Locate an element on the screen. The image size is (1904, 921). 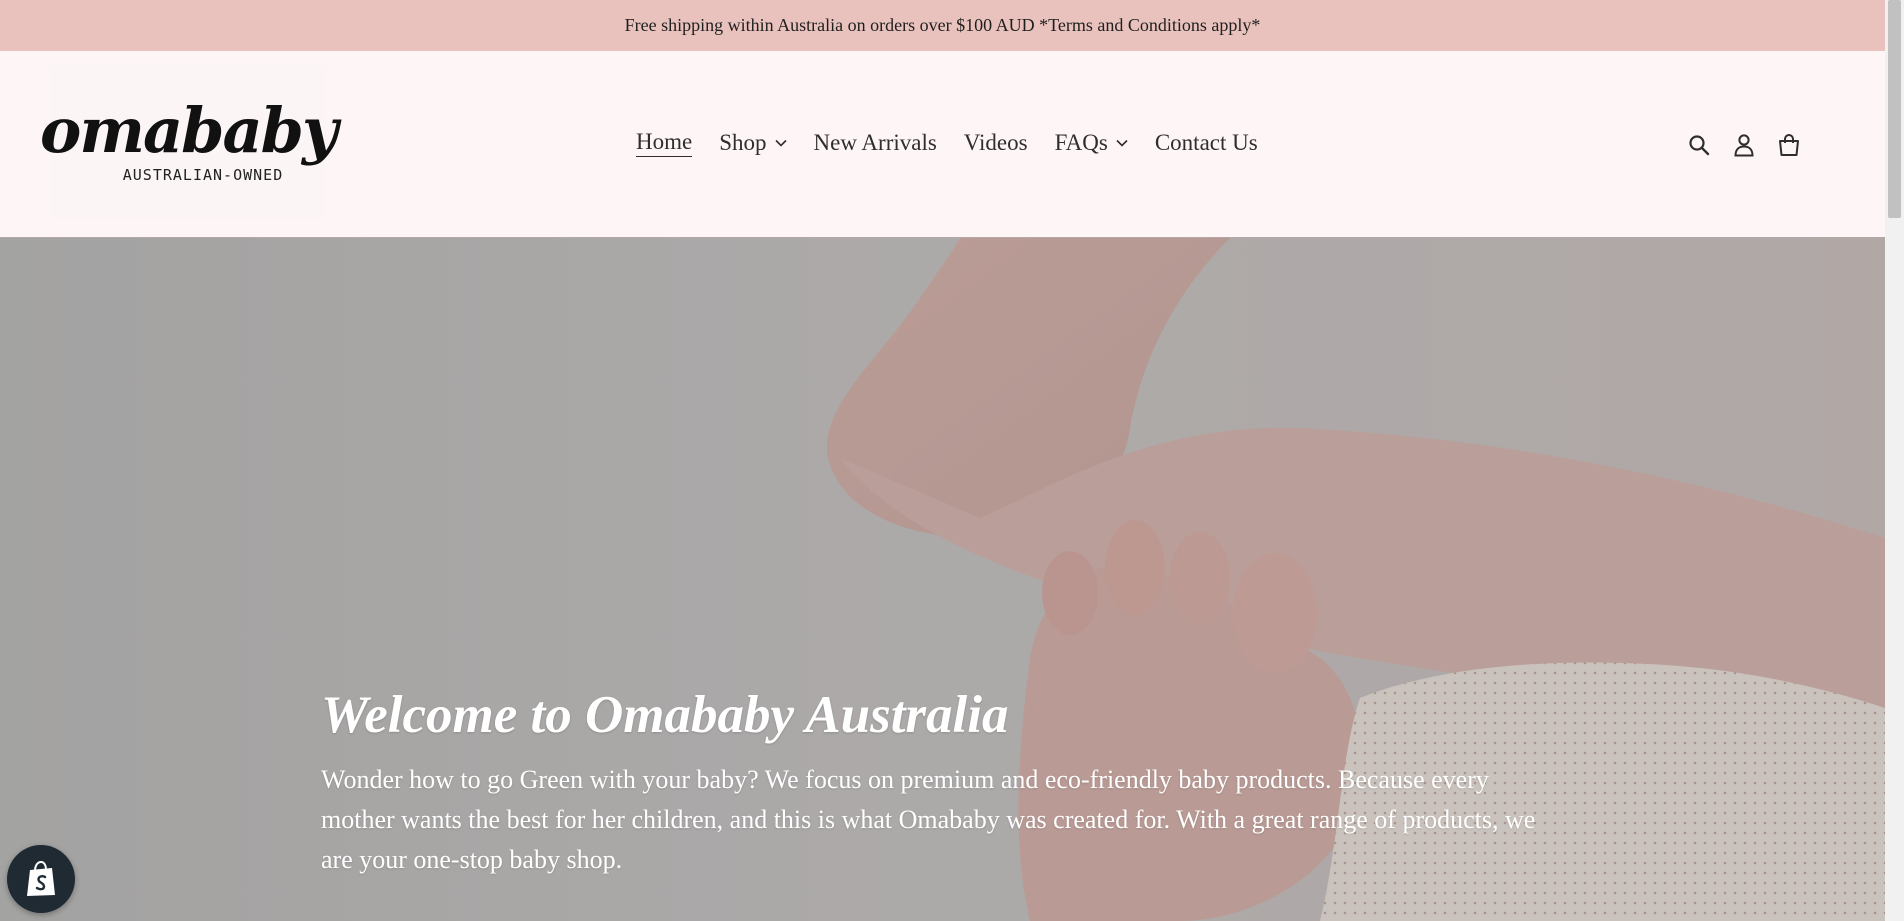
nav-new-arrivals: New Arrivals is located at coordinates (875, 143).